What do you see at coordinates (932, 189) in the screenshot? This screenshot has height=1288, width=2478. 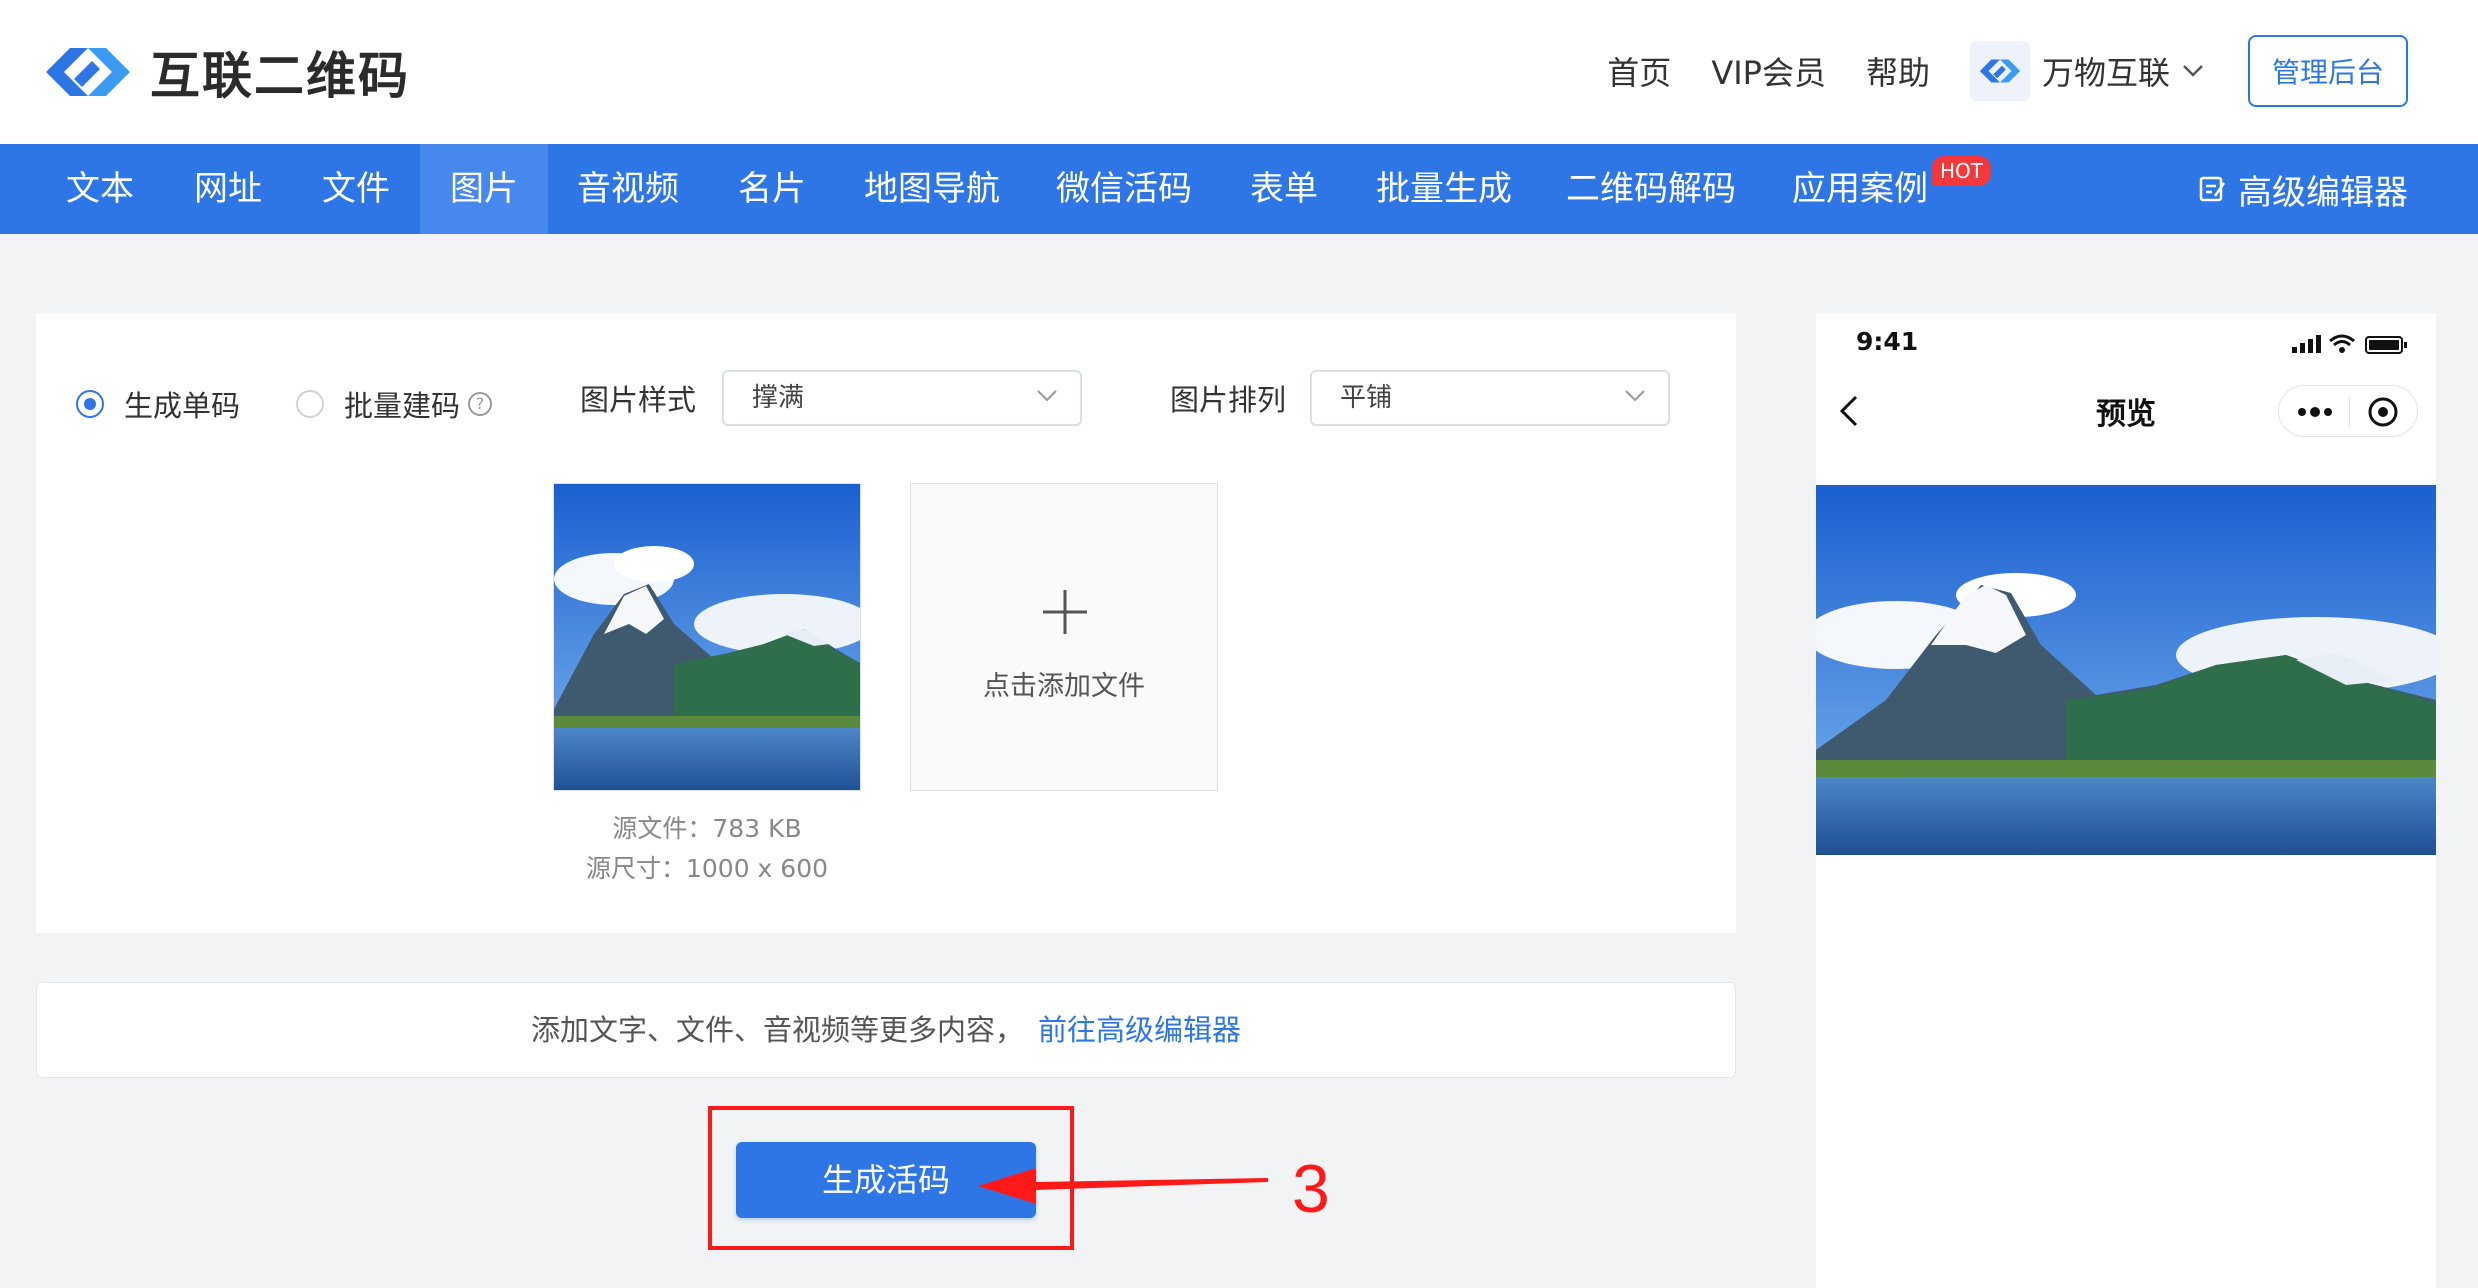 I see `nav-item-map-navigation: 地图导航` at bounding box center [932, 189].